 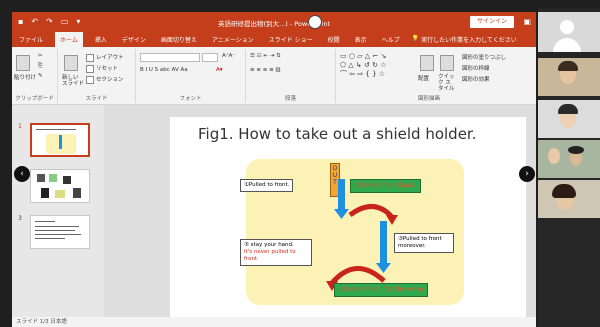 What do you see at coordinates (219, 70) in the screenshot?
I see `font-color-icon: A▾` at bounding box center [219, 70].